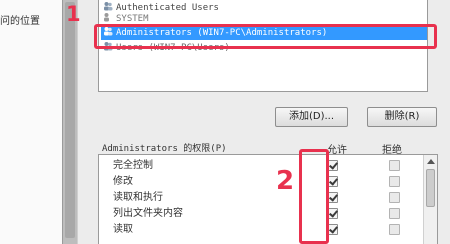 The width and height of the screenshot is (450, 244). Describe the element at coordinates (20, 21) in the screenshot. I see `left-panel-label: 问的位置` at that location.